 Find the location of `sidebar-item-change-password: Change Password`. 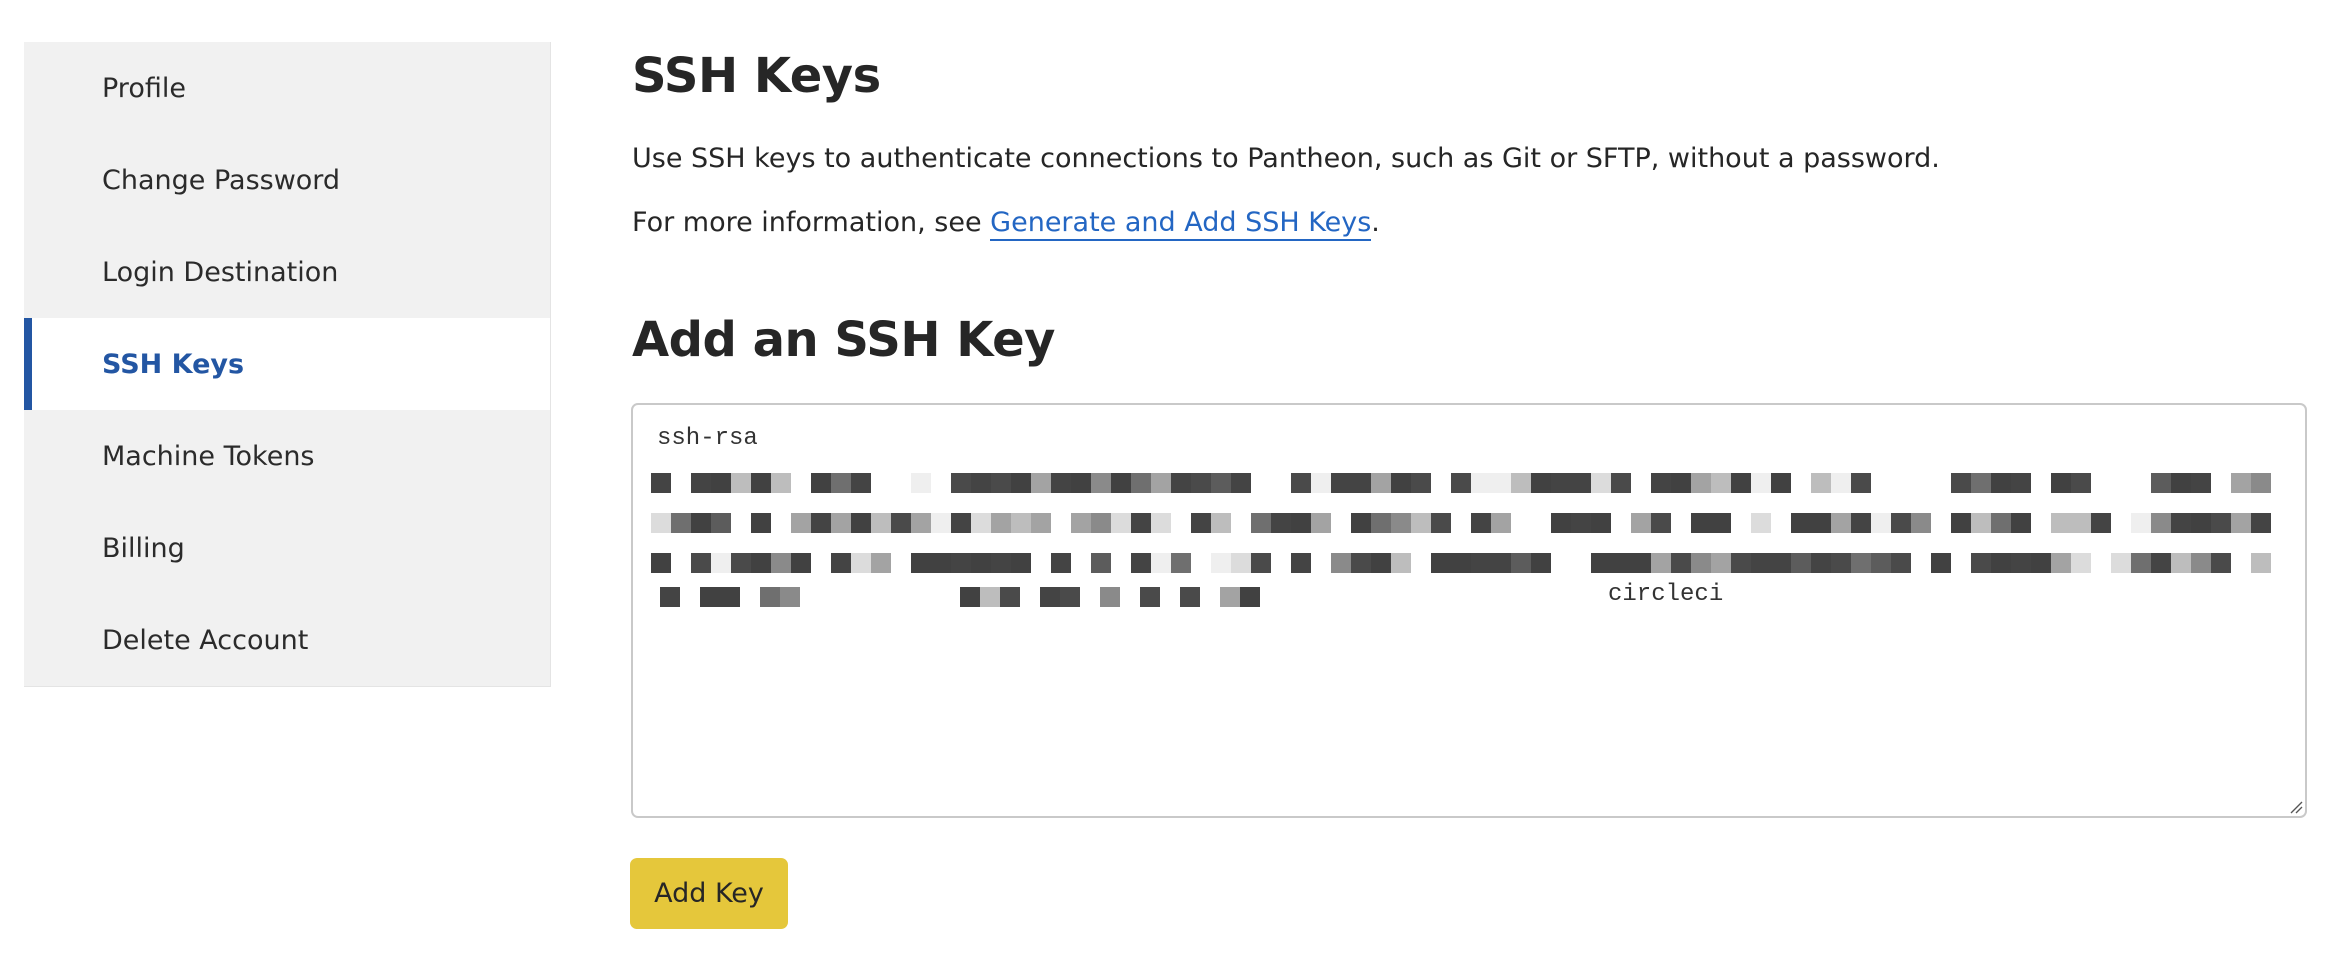

sidebar-item-change-password: Change Password is located at coordinates (287, 180).